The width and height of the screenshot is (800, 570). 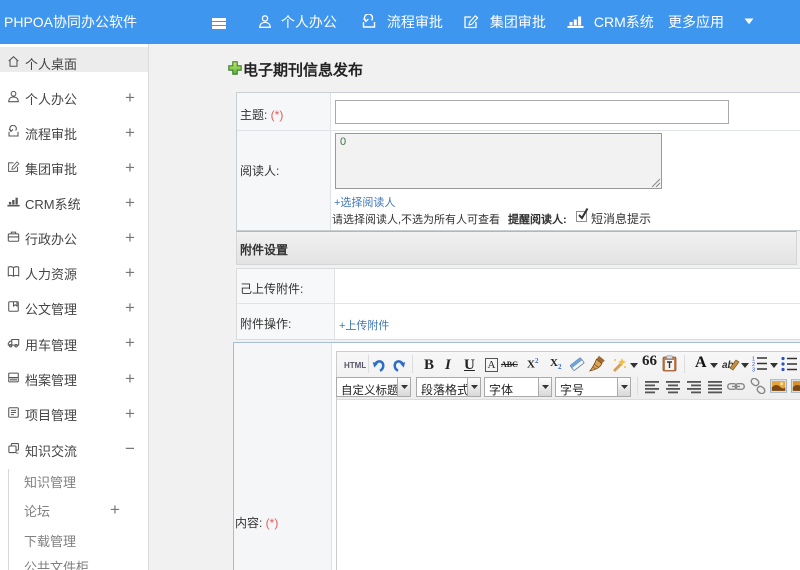 What do you see at coordinates (753, 370) in the screenshot?
I see `svg-text: 3` at bounding box center [753, 370].